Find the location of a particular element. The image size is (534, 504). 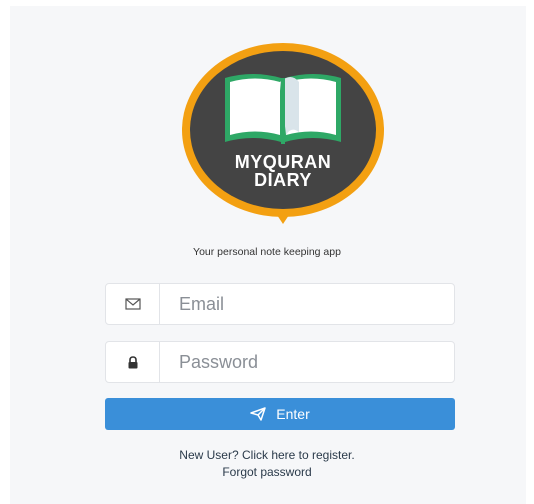

email-addon is located at coordinates (133, 304).